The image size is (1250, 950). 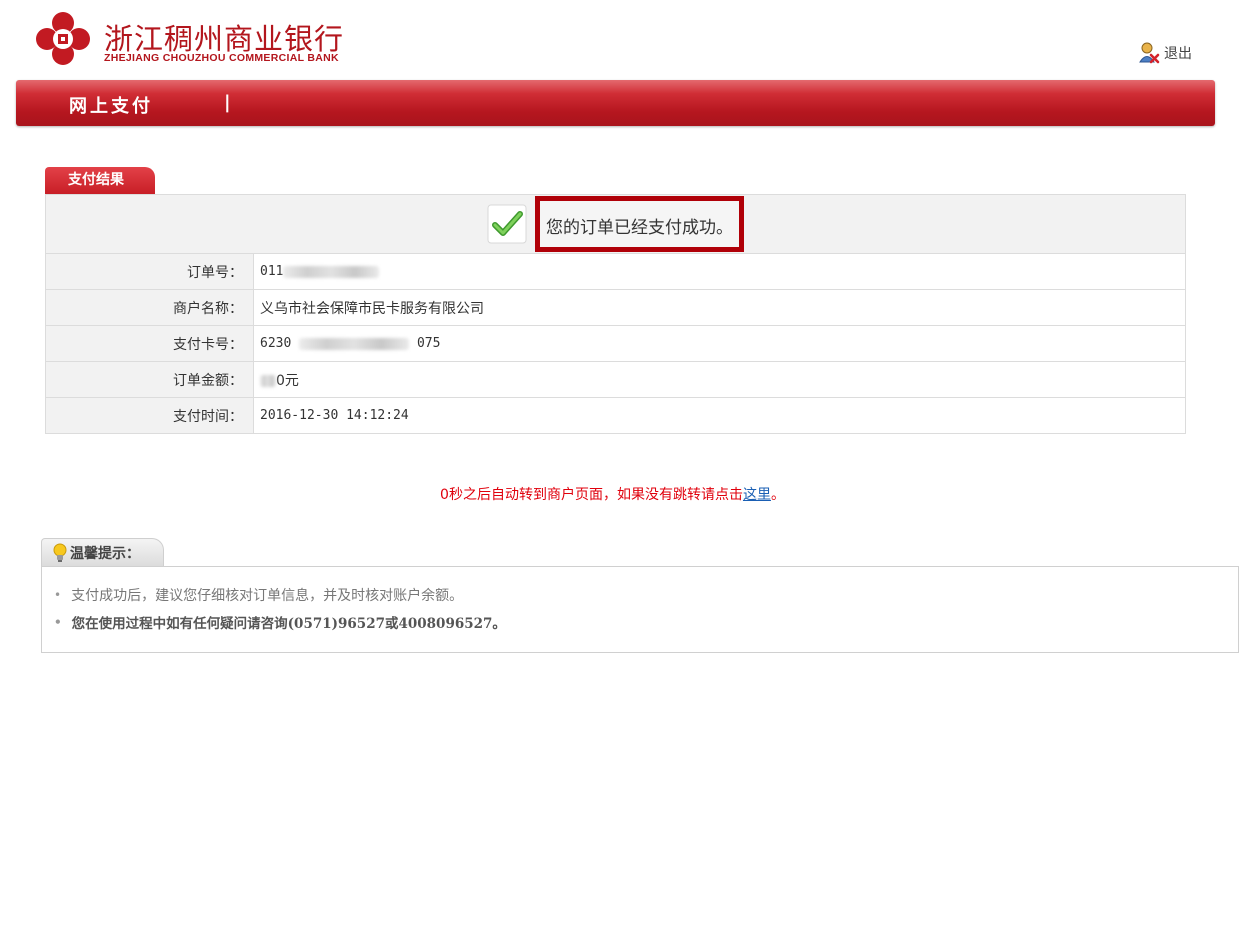 I want to click on table-row: 支付卡号： 6230 075, so click(x=615, y=343).